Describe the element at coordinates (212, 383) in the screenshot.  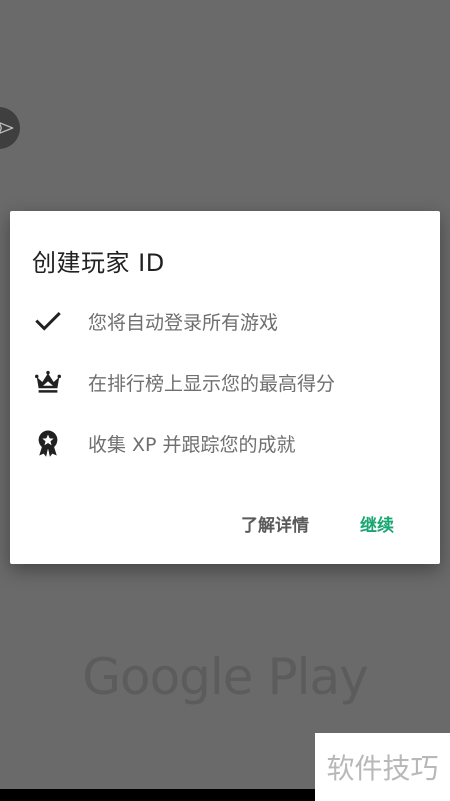
I see `feature-text: 在排行榜上显示您的最高得分` at that location.